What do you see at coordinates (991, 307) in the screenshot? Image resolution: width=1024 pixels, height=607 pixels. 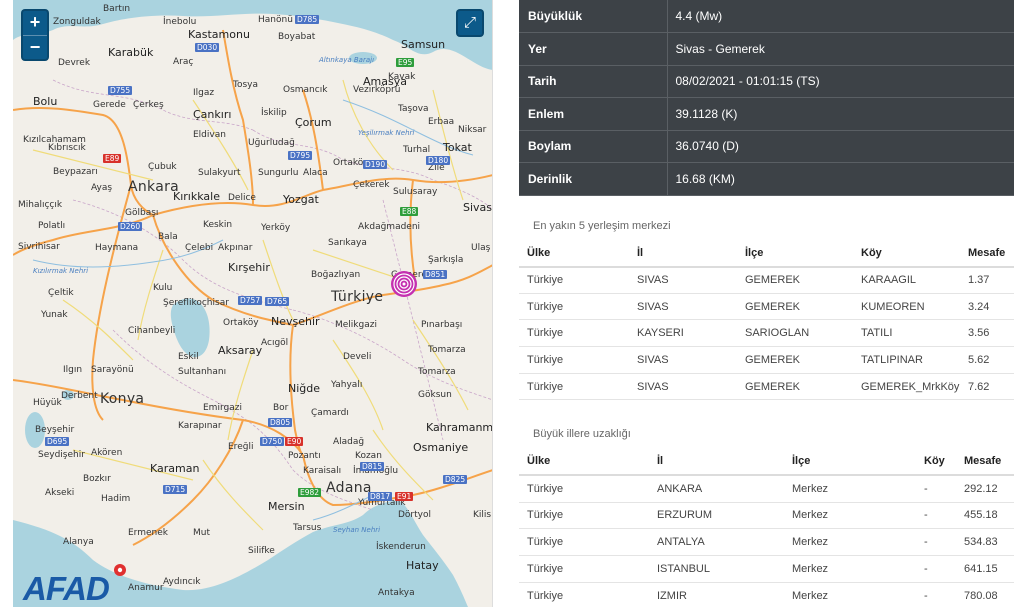 I see `table-cell: 3.24` at bounding box center [991, 307].